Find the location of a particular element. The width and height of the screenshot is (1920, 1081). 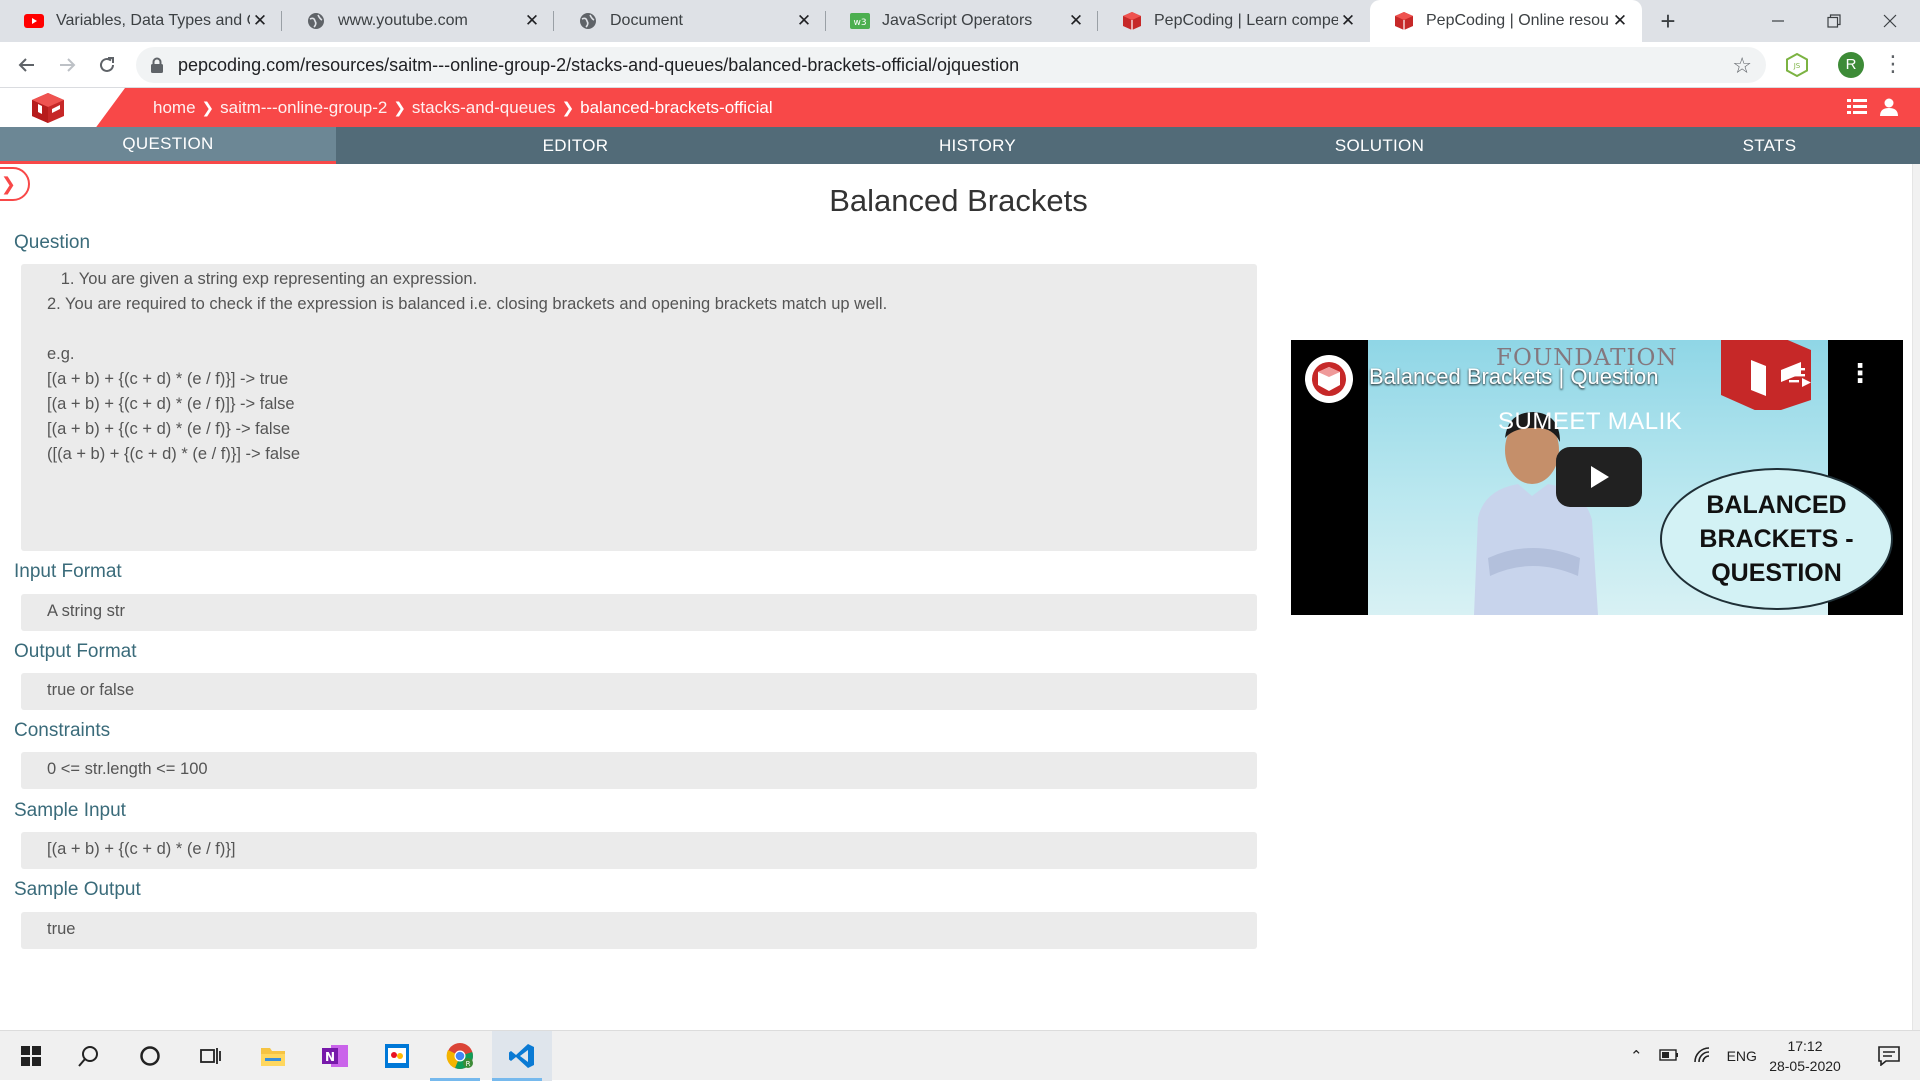

channel-logo is located at coordinates (1329, 379).